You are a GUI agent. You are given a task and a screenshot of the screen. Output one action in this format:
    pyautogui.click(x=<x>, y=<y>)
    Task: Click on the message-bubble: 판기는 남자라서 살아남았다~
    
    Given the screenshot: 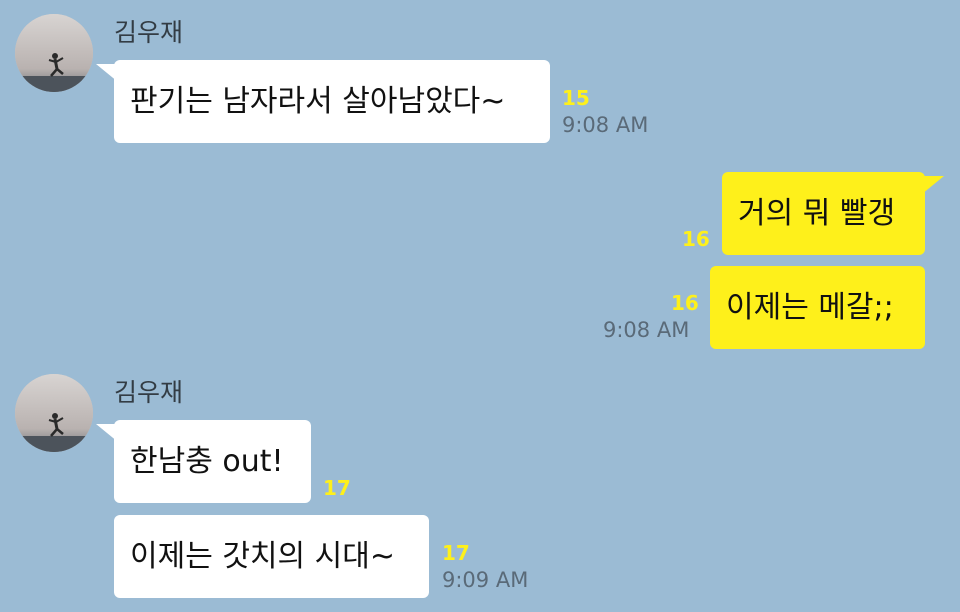 What is the action you would take?
    pyautogui.click(x=332, y=101)
    